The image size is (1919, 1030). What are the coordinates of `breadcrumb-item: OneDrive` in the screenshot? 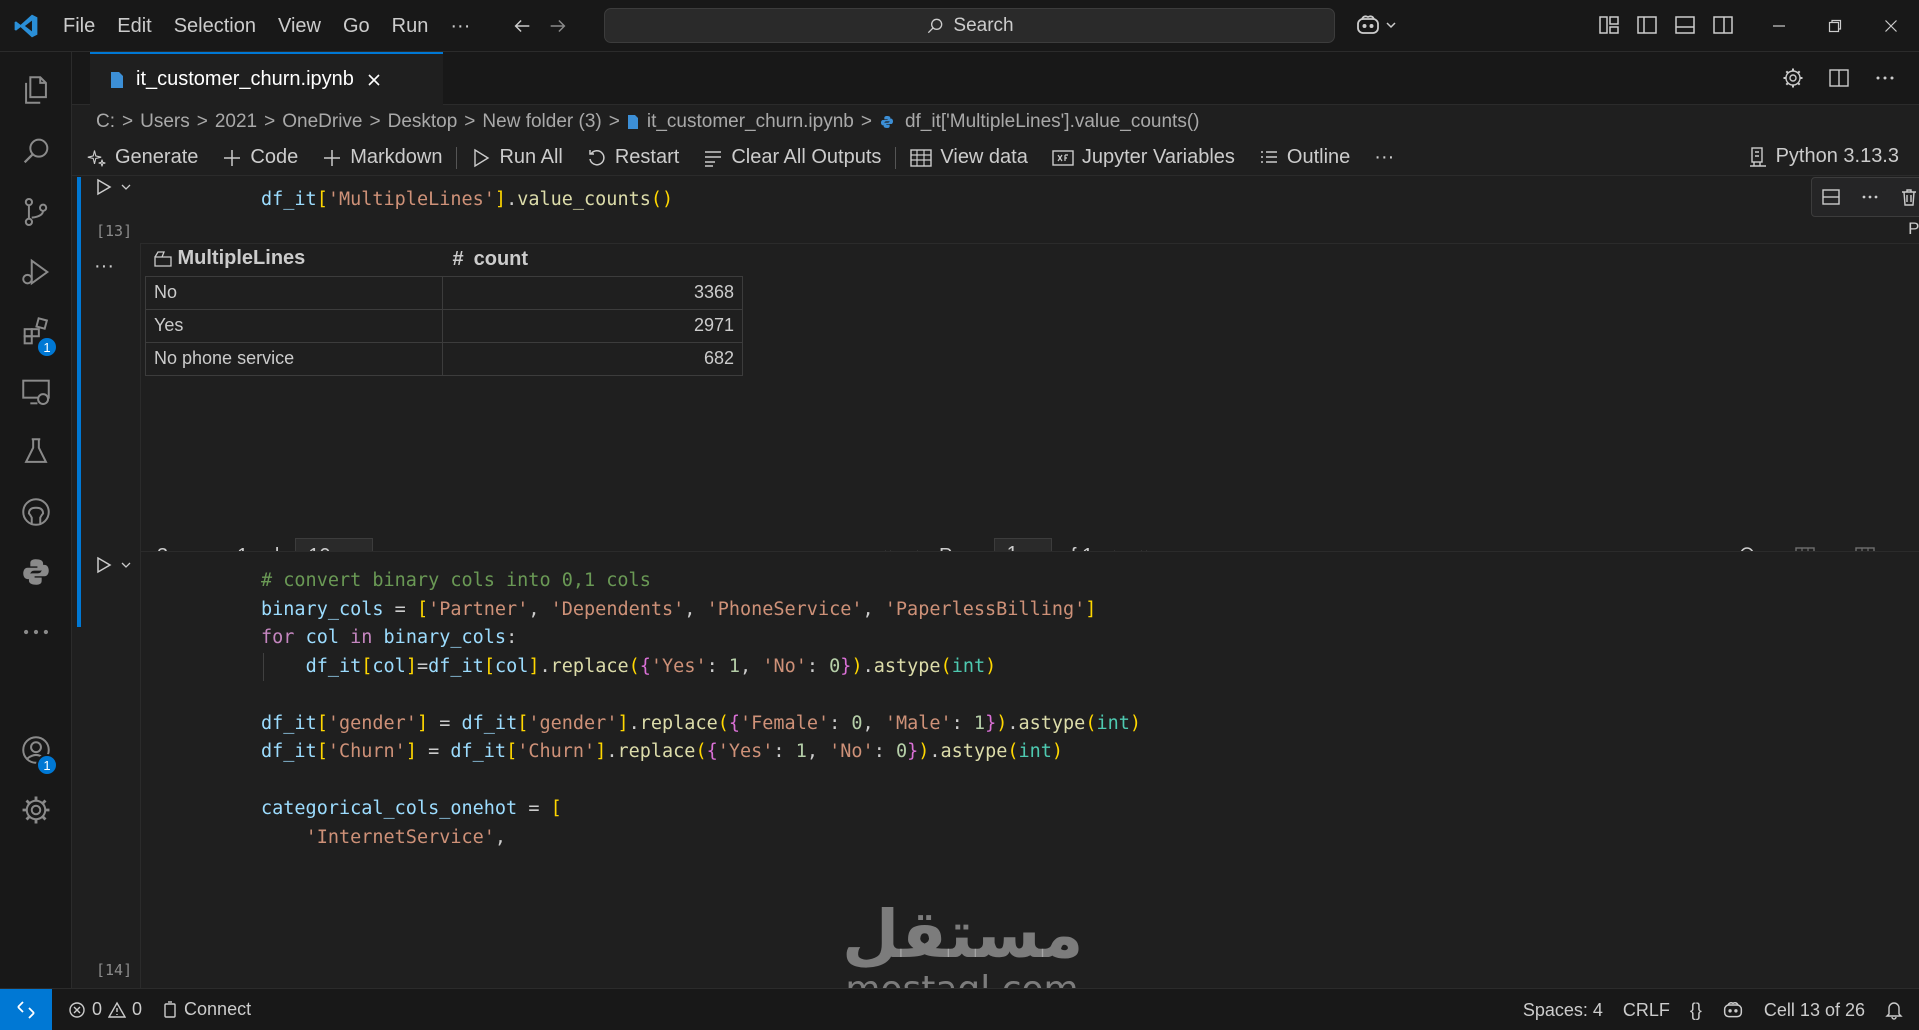 It's located at (322, 122).